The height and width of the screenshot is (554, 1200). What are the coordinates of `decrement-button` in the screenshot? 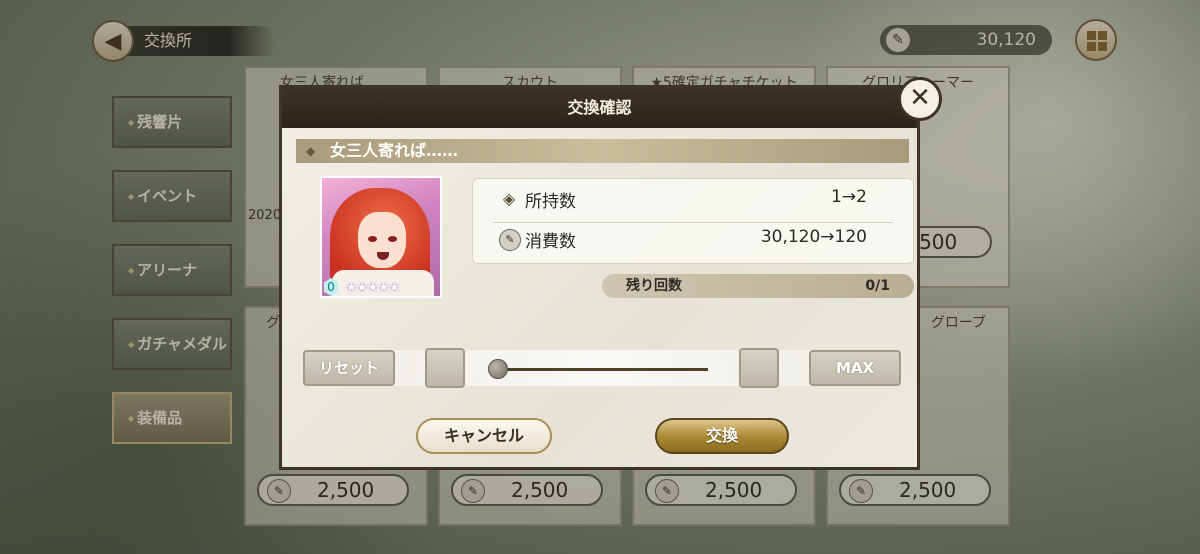 It's located at (445, 368).